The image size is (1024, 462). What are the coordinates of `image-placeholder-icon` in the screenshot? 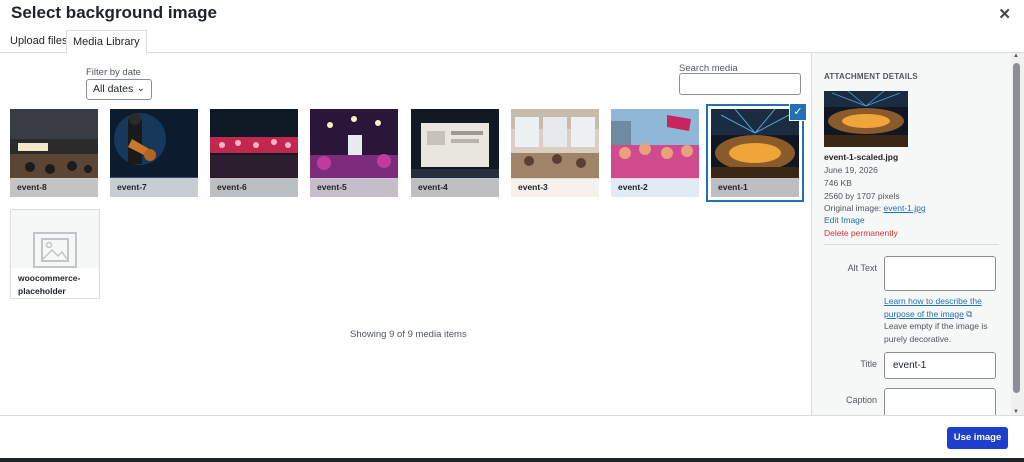 It's located at (55, 250).